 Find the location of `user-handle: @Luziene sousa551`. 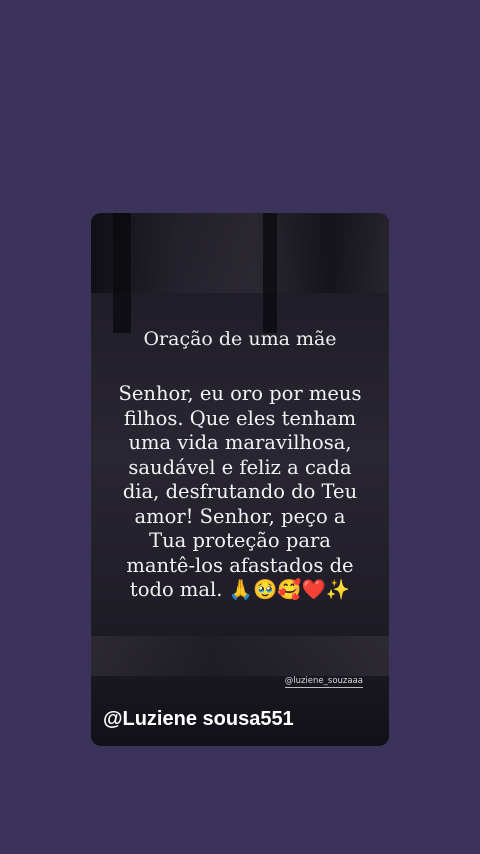

user-handle: @Luziene sousa551 is located at coordinates (198, 719).